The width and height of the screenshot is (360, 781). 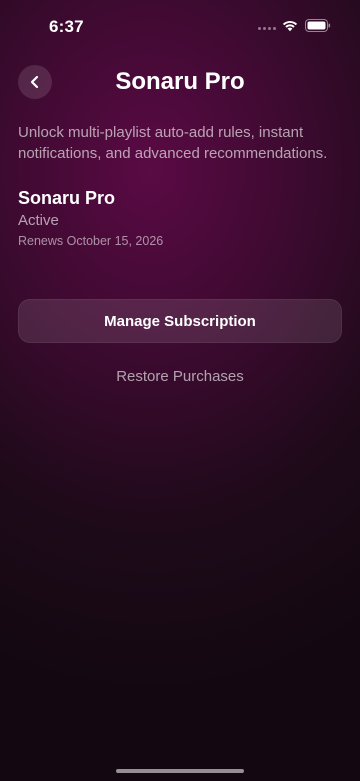 What do you see at coordinates (180, 81) in the screenshot?
I see `page-title: Sonaru Pro` at bounding box center [180, 81].